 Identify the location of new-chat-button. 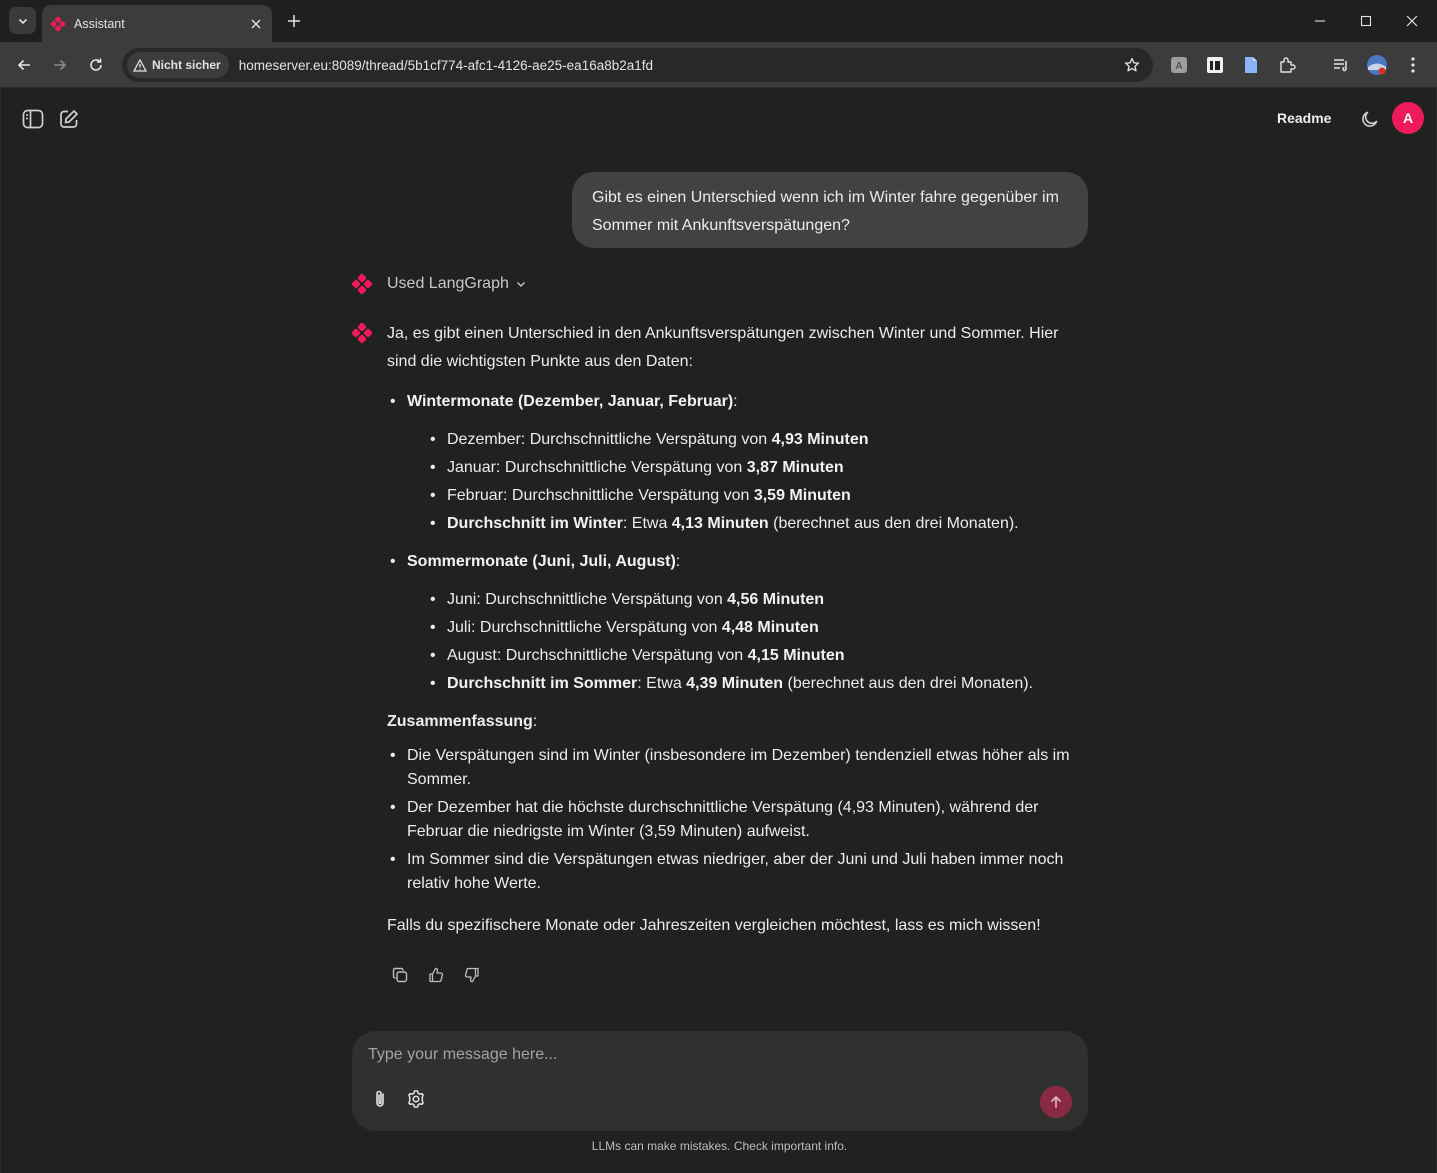
(69, 119).